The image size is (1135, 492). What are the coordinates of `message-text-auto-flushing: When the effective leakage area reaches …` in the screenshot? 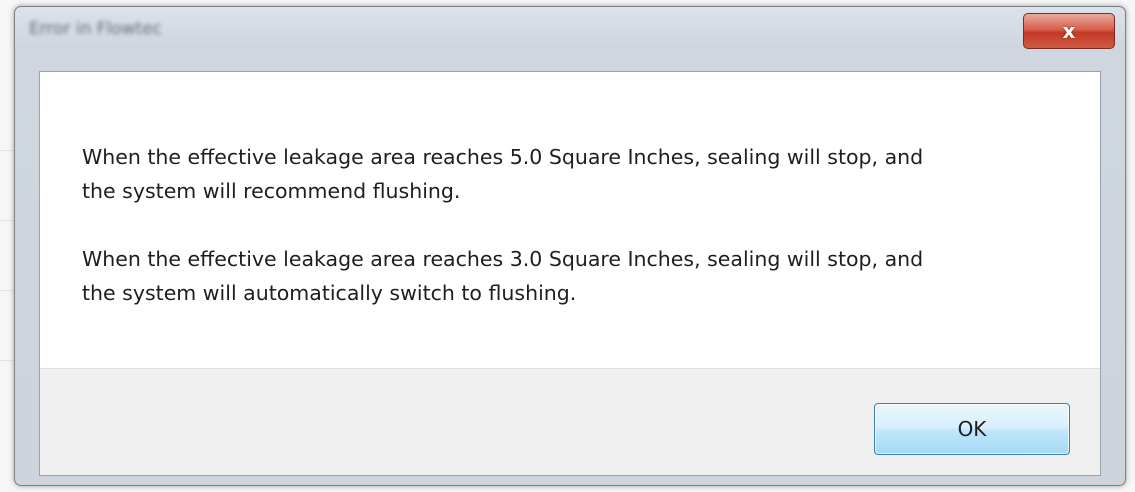 It's located at (503, 276).